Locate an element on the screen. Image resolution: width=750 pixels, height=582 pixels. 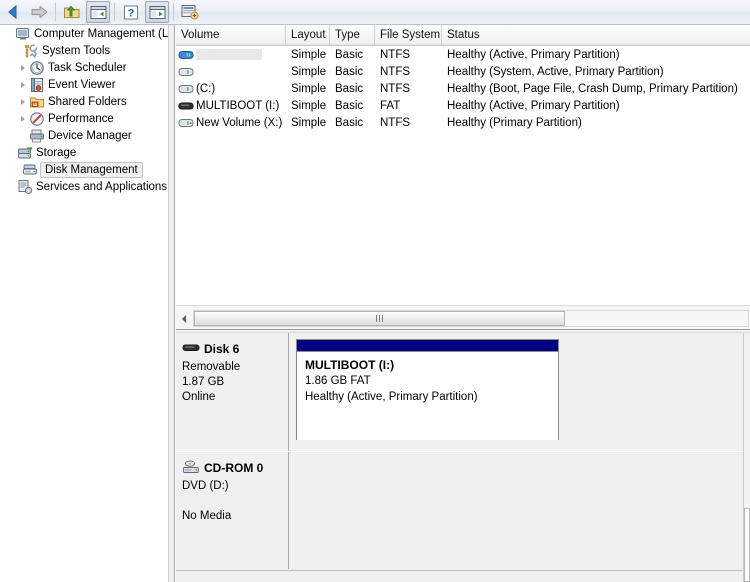
hscroll-thumb is located at coordinates (379, 318).